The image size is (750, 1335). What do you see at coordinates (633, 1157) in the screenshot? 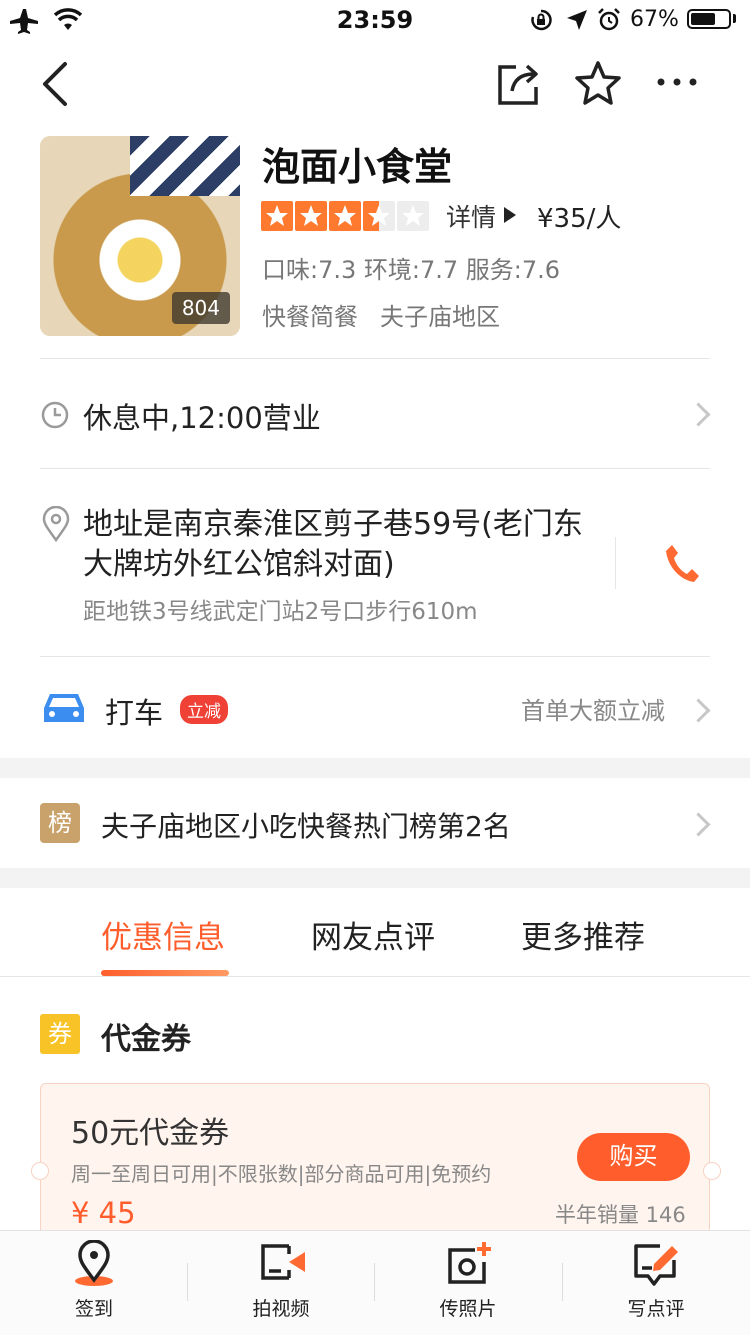
I see `buy-button: 购买` at bounding box center [633, 1157].